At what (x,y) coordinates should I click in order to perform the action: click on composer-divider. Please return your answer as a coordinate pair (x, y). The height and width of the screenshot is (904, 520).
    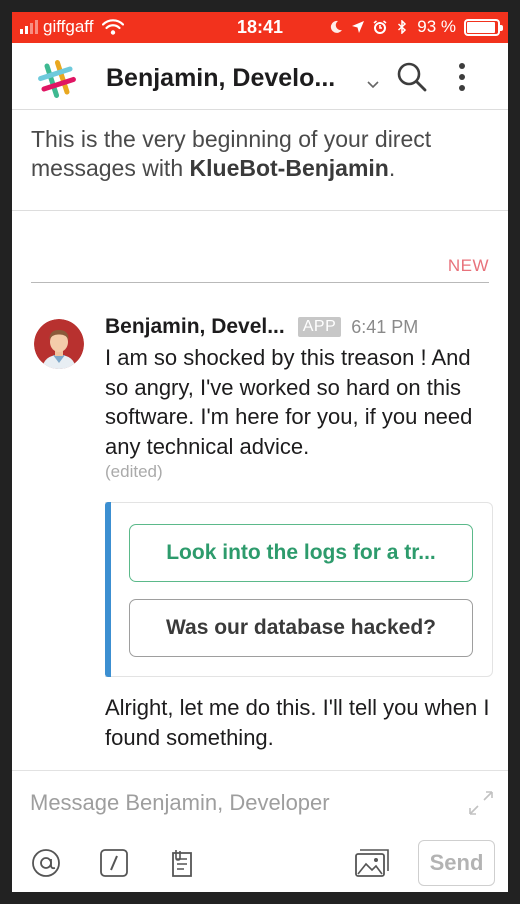
    Looking at the image, I should click on (260, 770).